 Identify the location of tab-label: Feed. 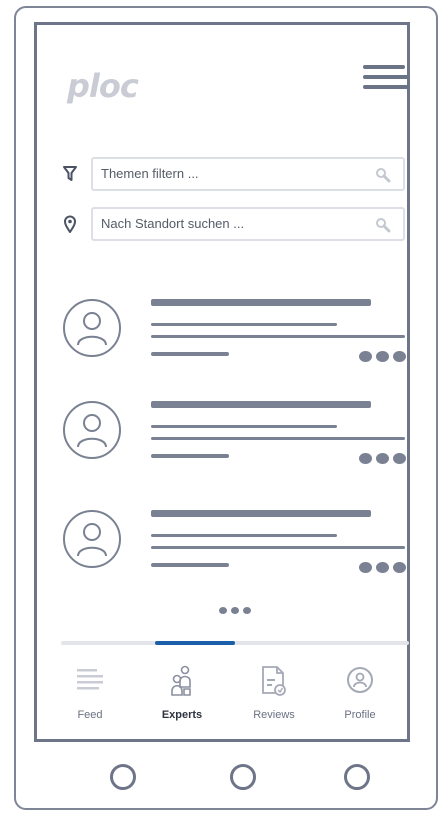
(90, 715).